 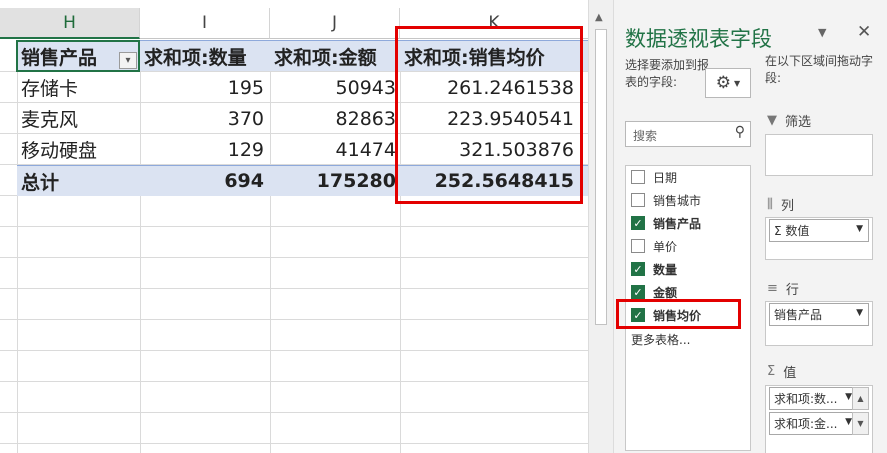 What do you see at coordinates (335, 149) in the screenshot?
I see `amount-cell: 41474` at bounding box center [335, 149].